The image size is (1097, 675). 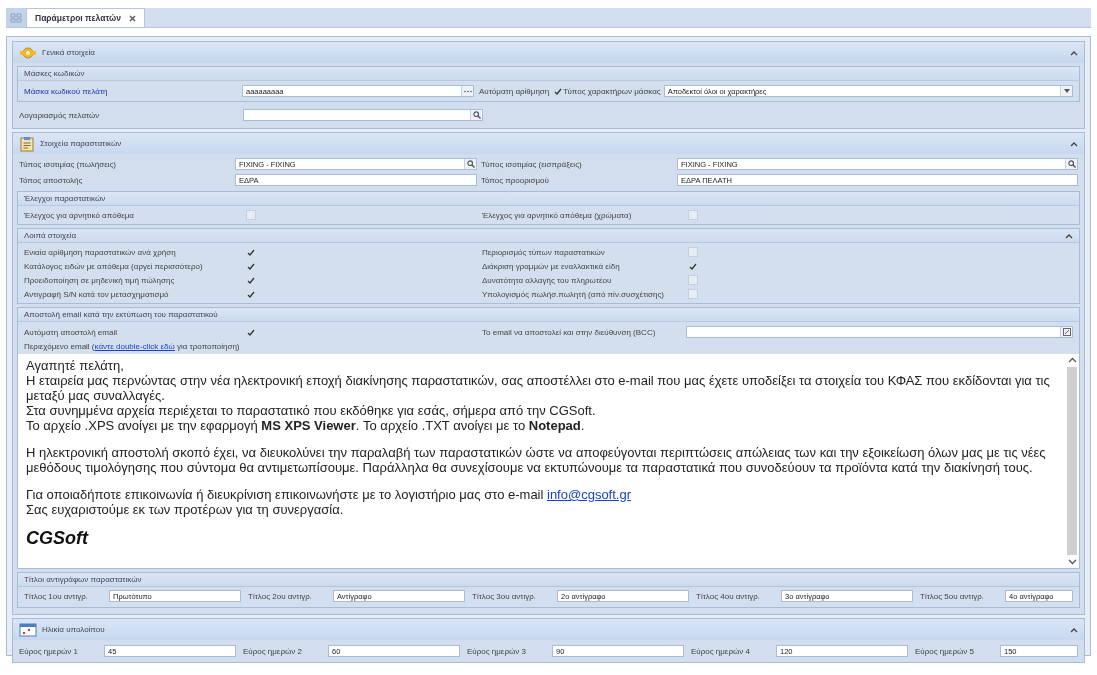 What do you see at coordinates (81, 143) in the screenshot?
I see `section-title: Στοιχεία παραστατικών` at bounding box center [81, 143].